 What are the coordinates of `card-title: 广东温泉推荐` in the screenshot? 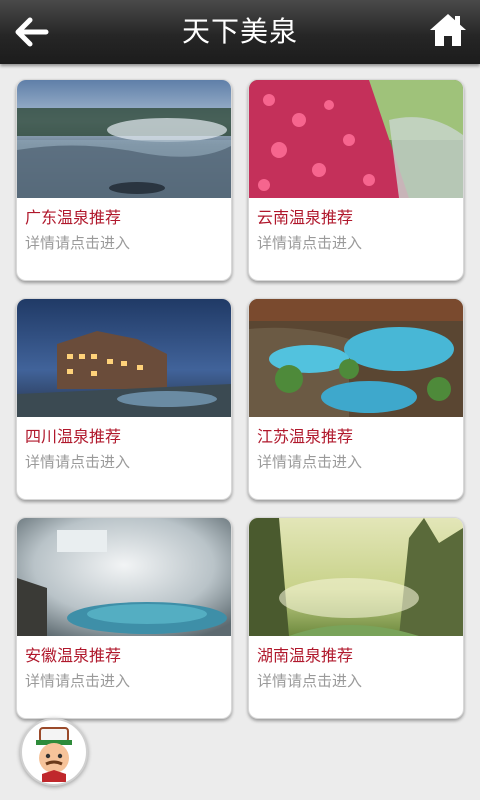 It's located at (73, 217).